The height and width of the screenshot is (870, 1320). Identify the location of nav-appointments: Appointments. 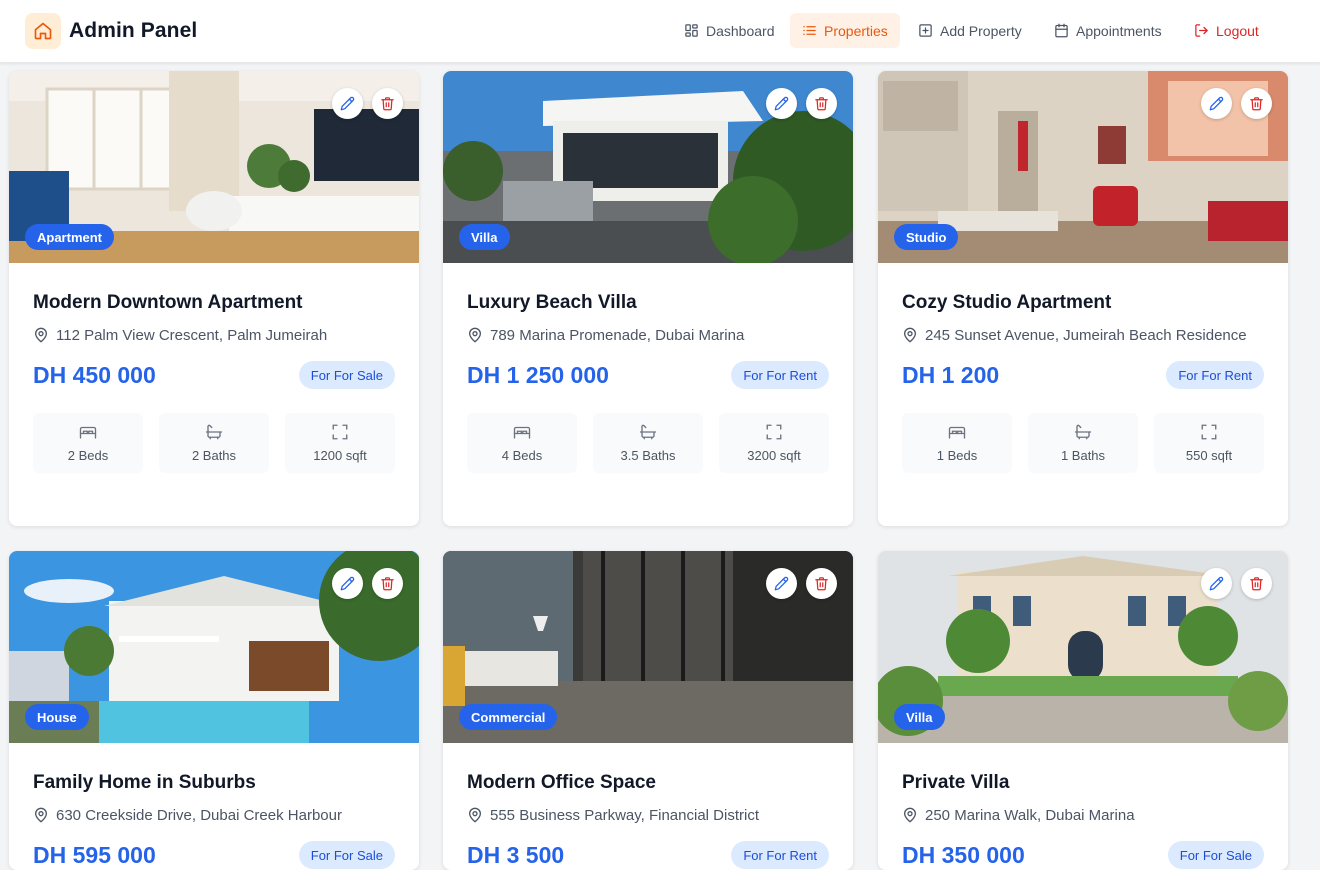
(1108, 30).